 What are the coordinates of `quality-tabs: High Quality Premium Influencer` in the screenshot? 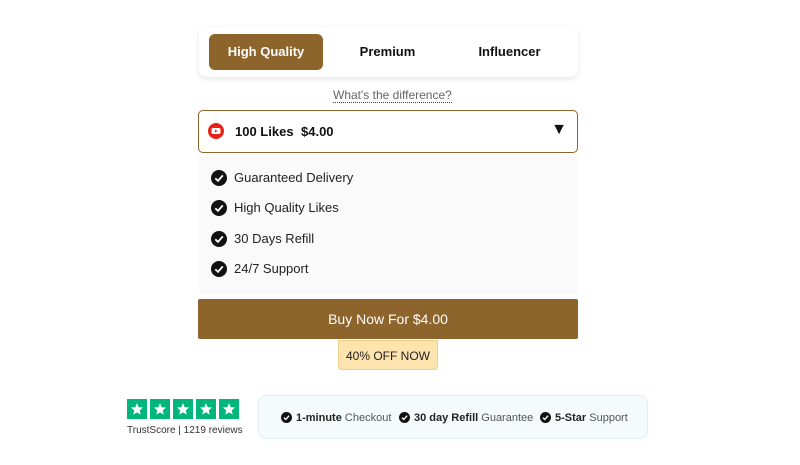 It's located at (388, 52).